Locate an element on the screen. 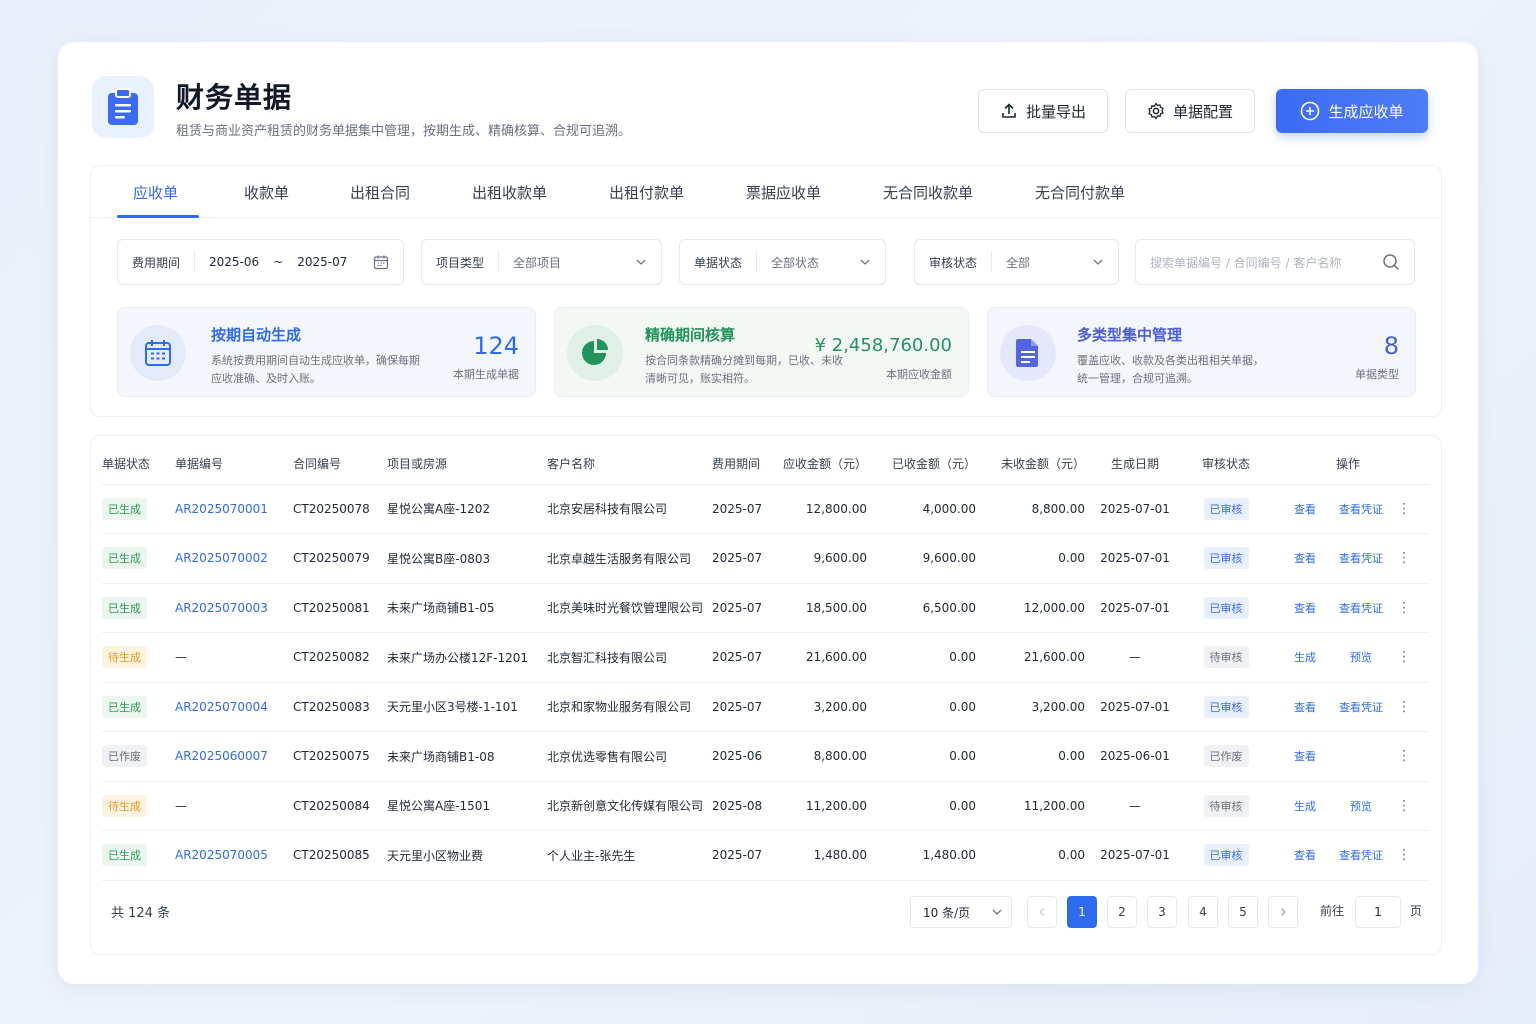 The image size is (1536, 1024). tab-bill-receivable: 票据应收单 is located at coordinates (783, 192).